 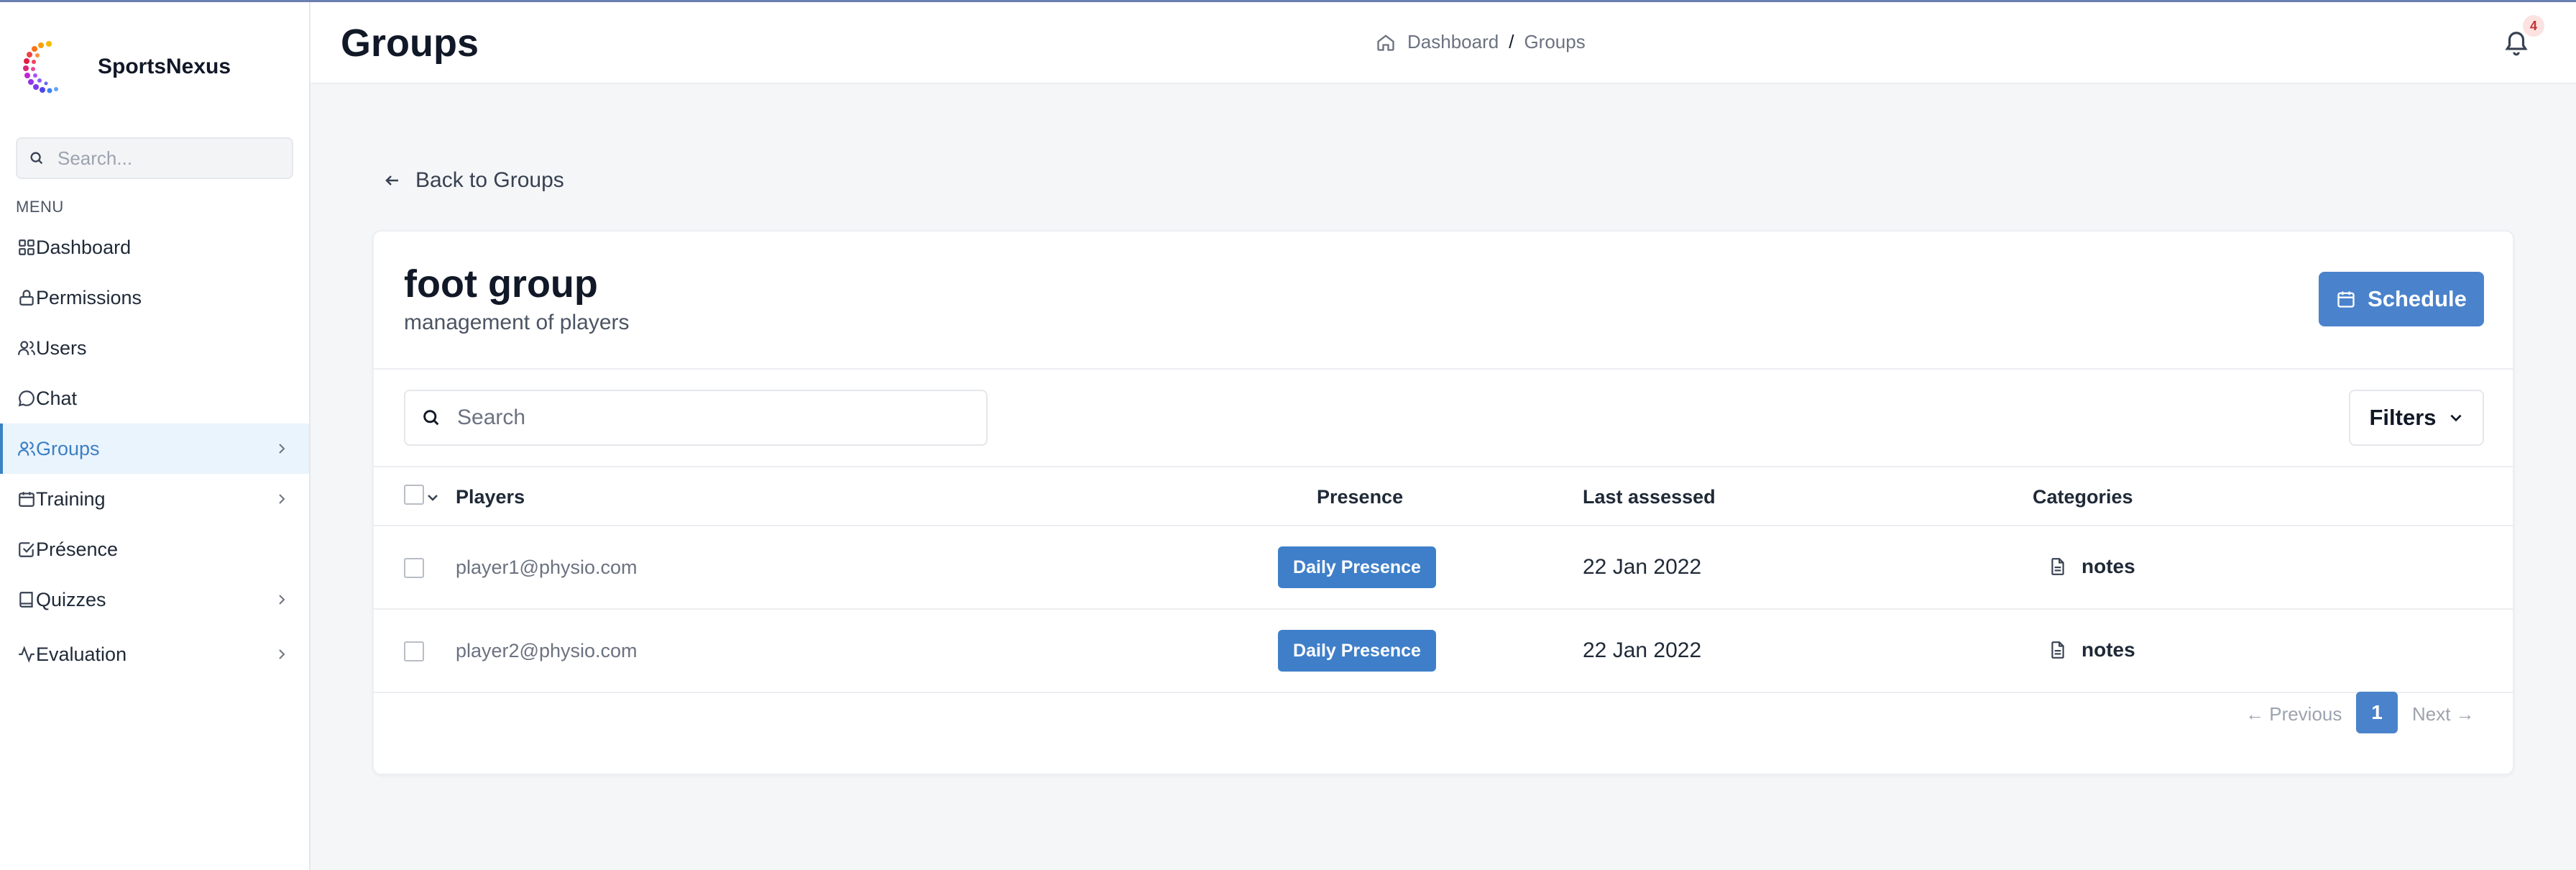 I want to click on pagination: ← Previous 1 Next →, so click(x=1443, y=713).